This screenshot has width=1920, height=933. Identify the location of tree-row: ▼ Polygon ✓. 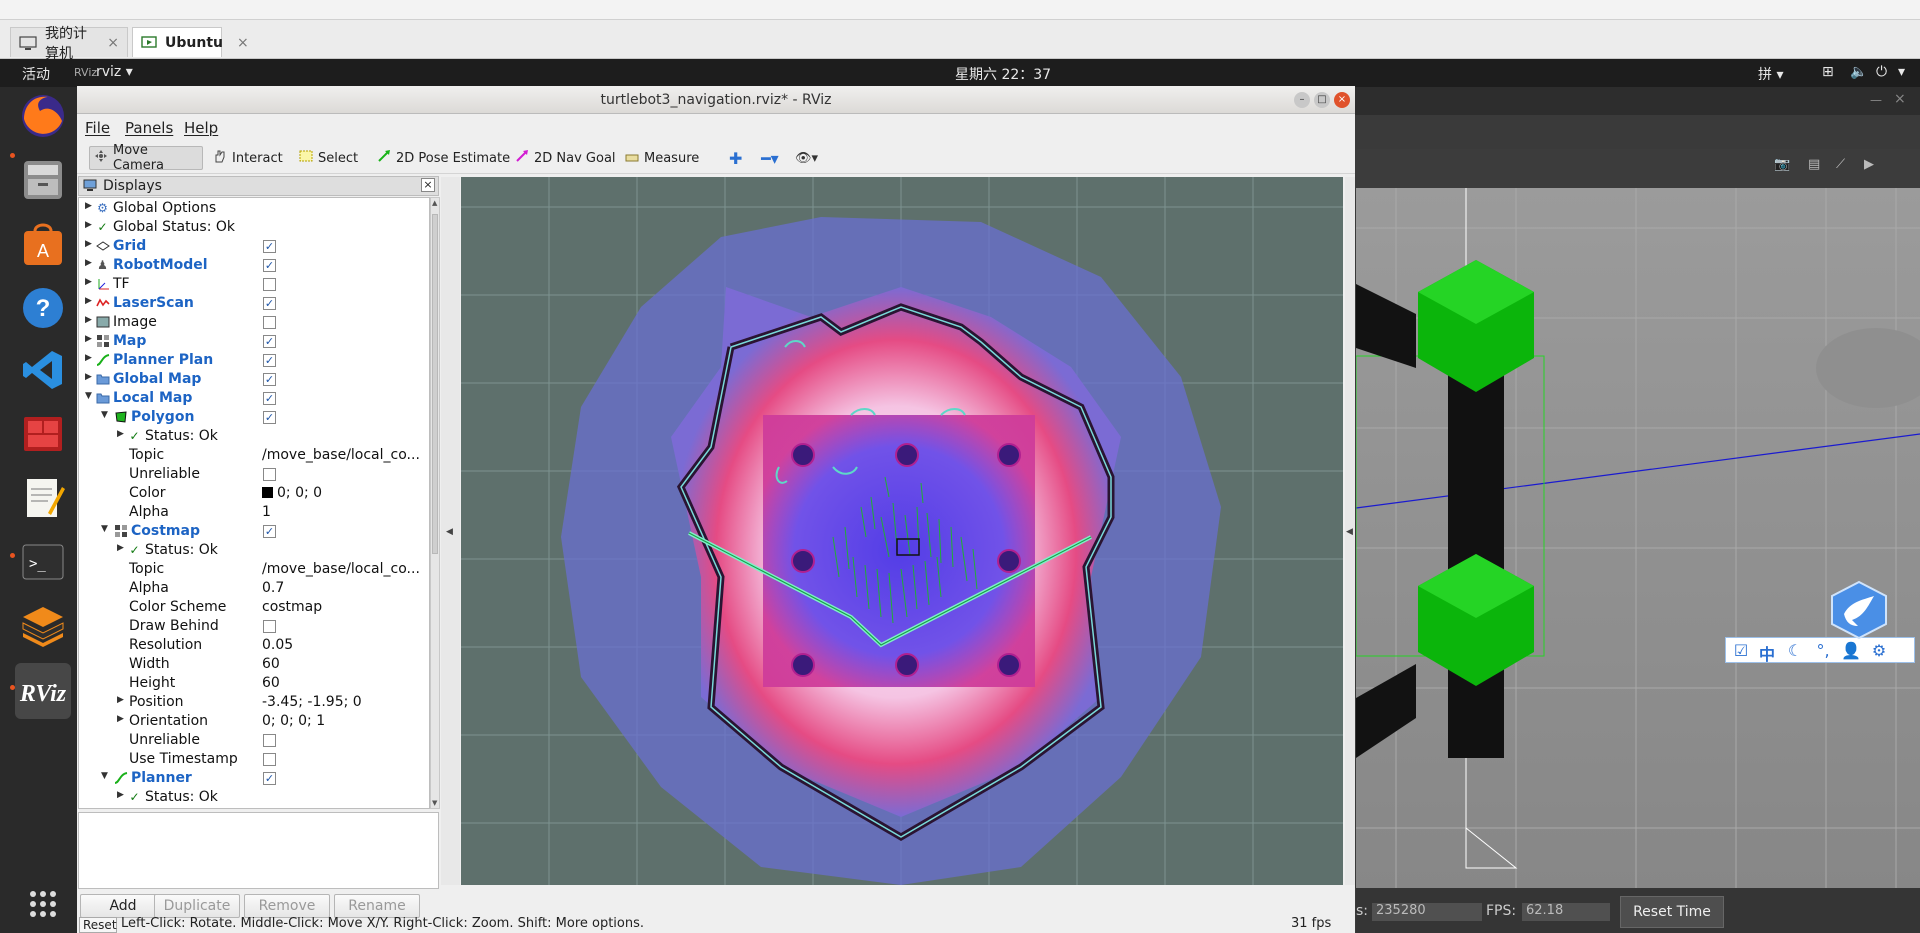
(254, 417).